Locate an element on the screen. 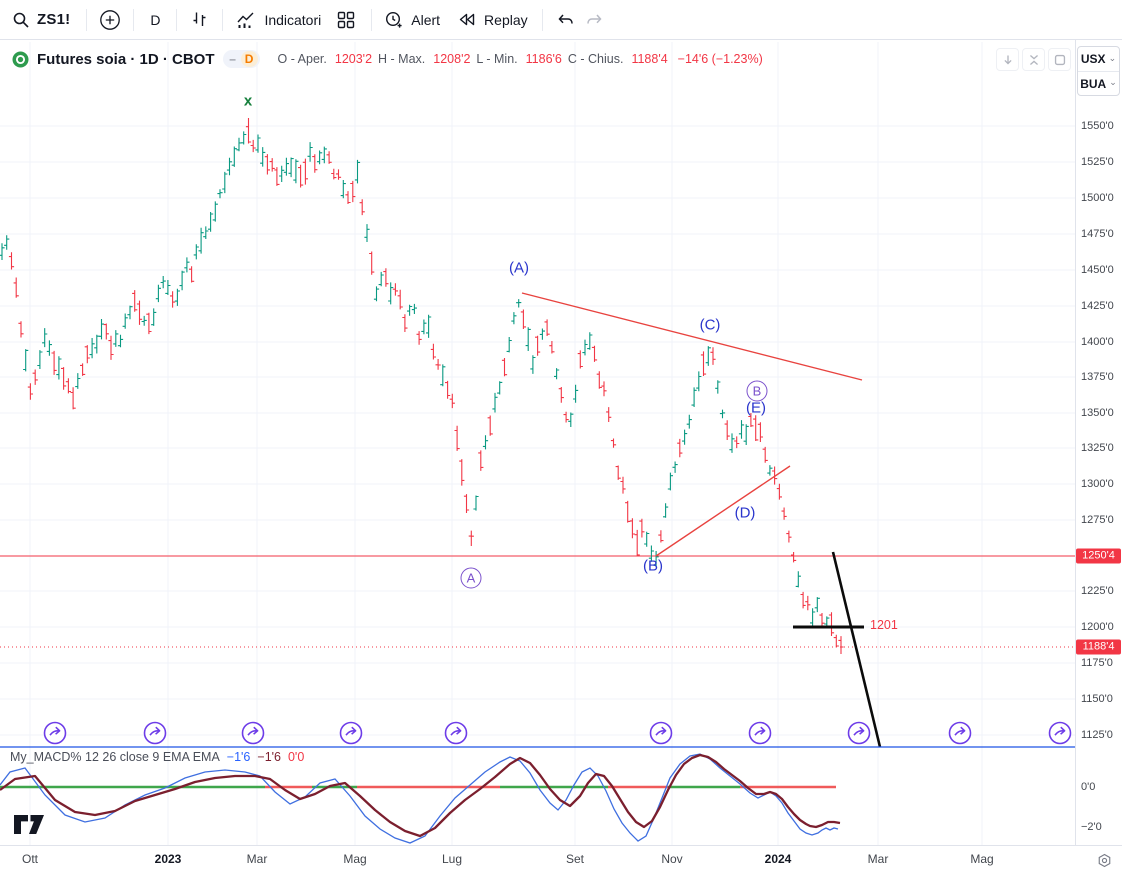 This screenshot has height=872, width=1122. wave-label-c: (C) is located at coordinates (710, 325).